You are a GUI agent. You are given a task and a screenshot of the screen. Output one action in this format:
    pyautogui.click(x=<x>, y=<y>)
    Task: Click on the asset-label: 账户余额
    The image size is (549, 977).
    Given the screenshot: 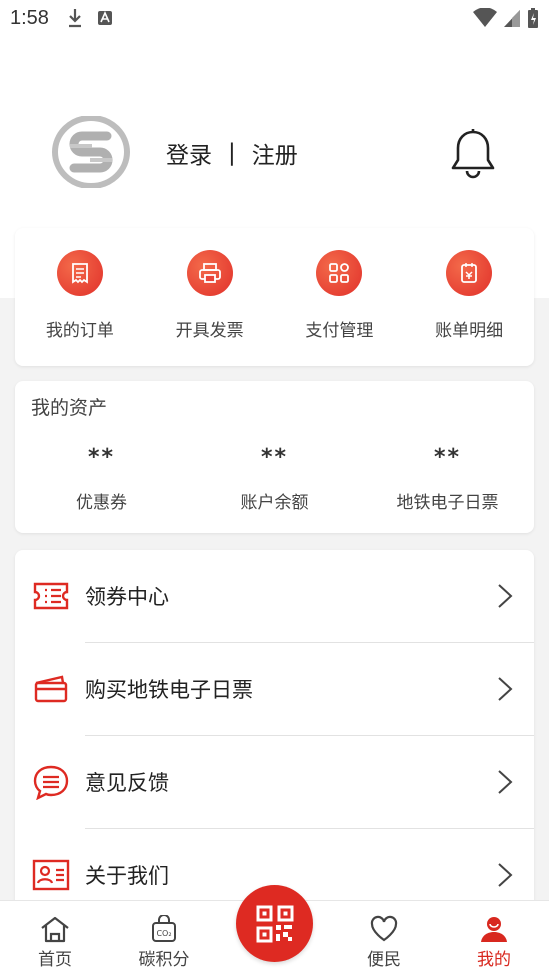 What is the action you would take?
    pyautogui.click(x=274, y=503)
    